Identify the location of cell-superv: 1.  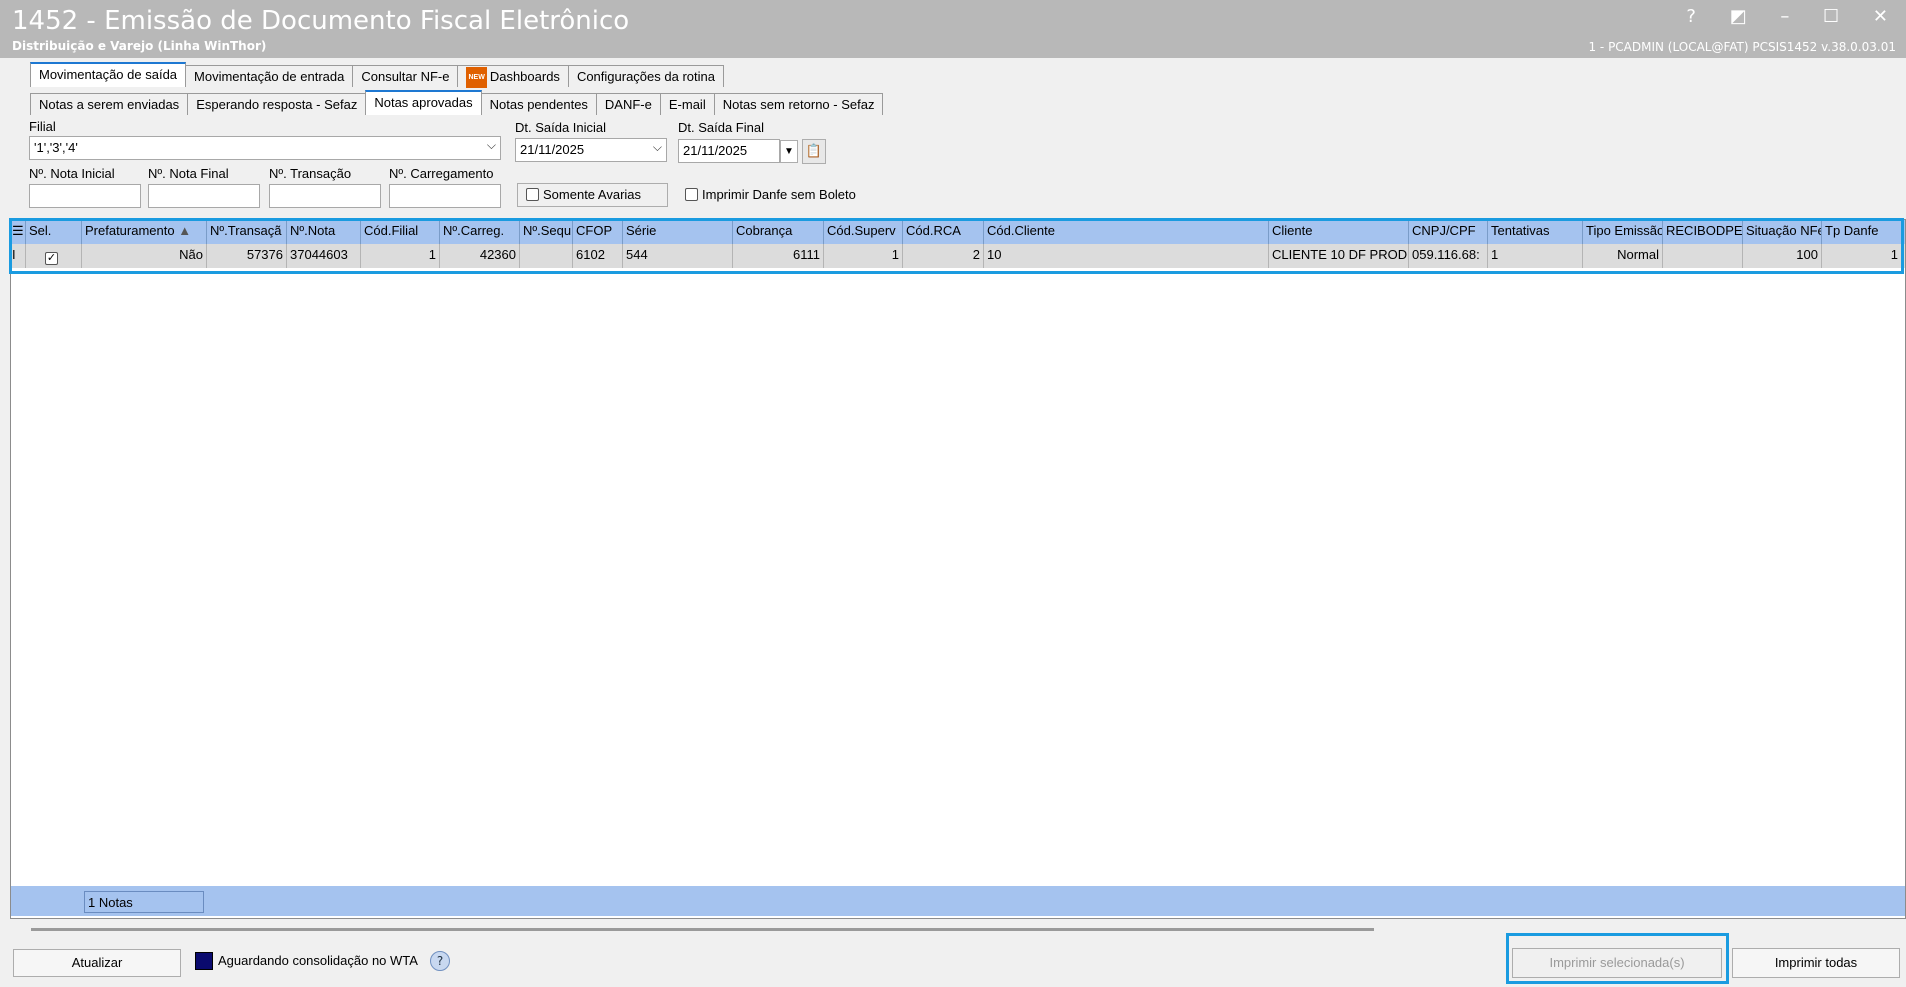
(863, 256).